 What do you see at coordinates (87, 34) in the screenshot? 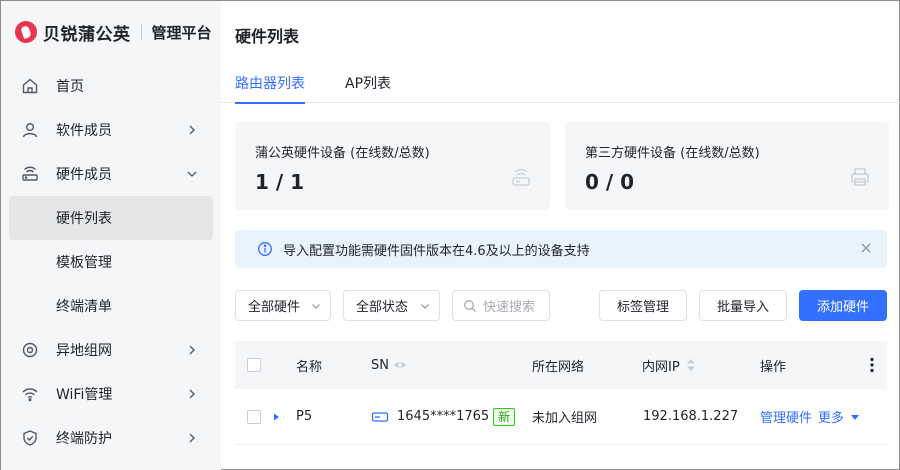
I see `brand-name: 贝锐蒲公英` at bounding box center [87, 34].